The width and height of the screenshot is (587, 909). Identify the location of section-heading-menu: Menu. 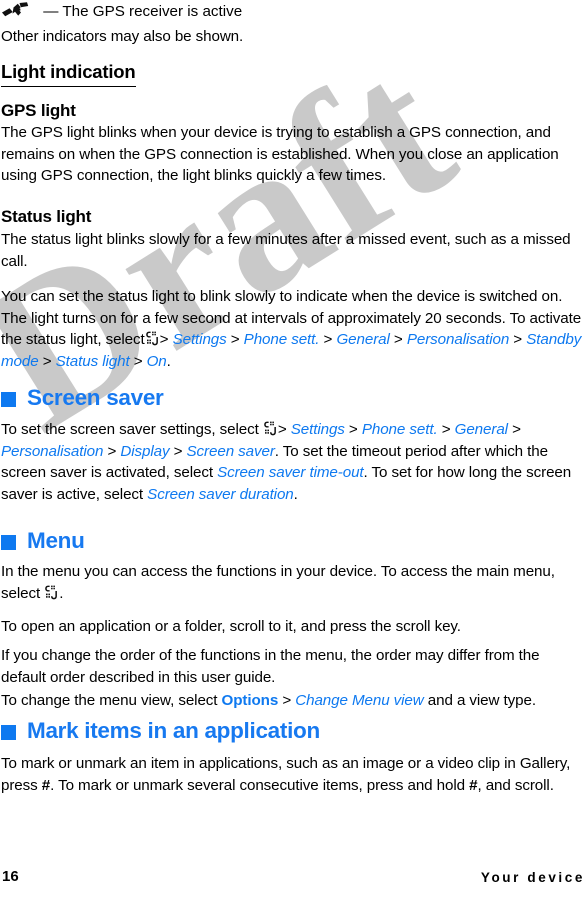
(294, 541).